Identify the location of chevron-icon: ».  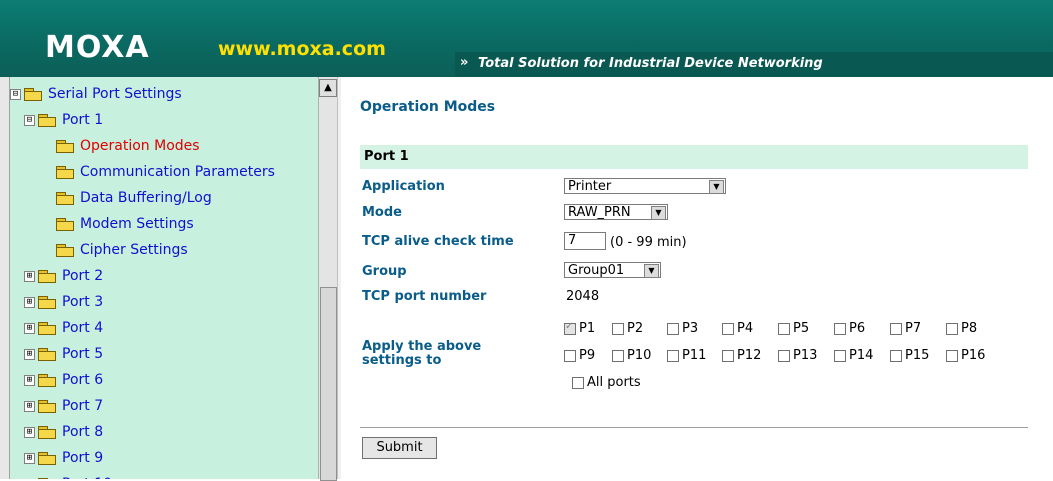
(464, 62).